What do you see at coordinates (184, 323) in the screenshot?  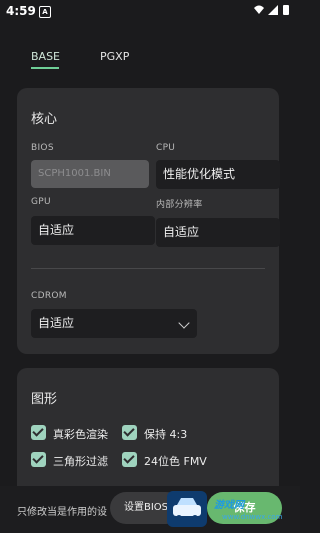 I see `chevron-down-icon` at bounding box center [184, 323].